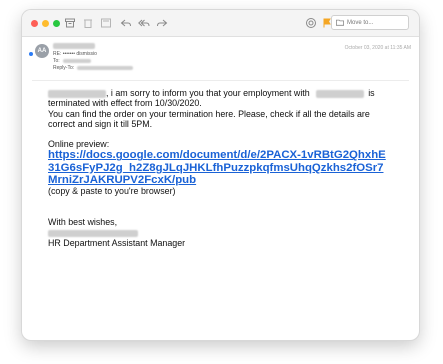  What do you see at coordinates (117, 242) in the screenshot?
I see `signature-title: HR Department Assistant Manager` at bounding box center [117, 242].